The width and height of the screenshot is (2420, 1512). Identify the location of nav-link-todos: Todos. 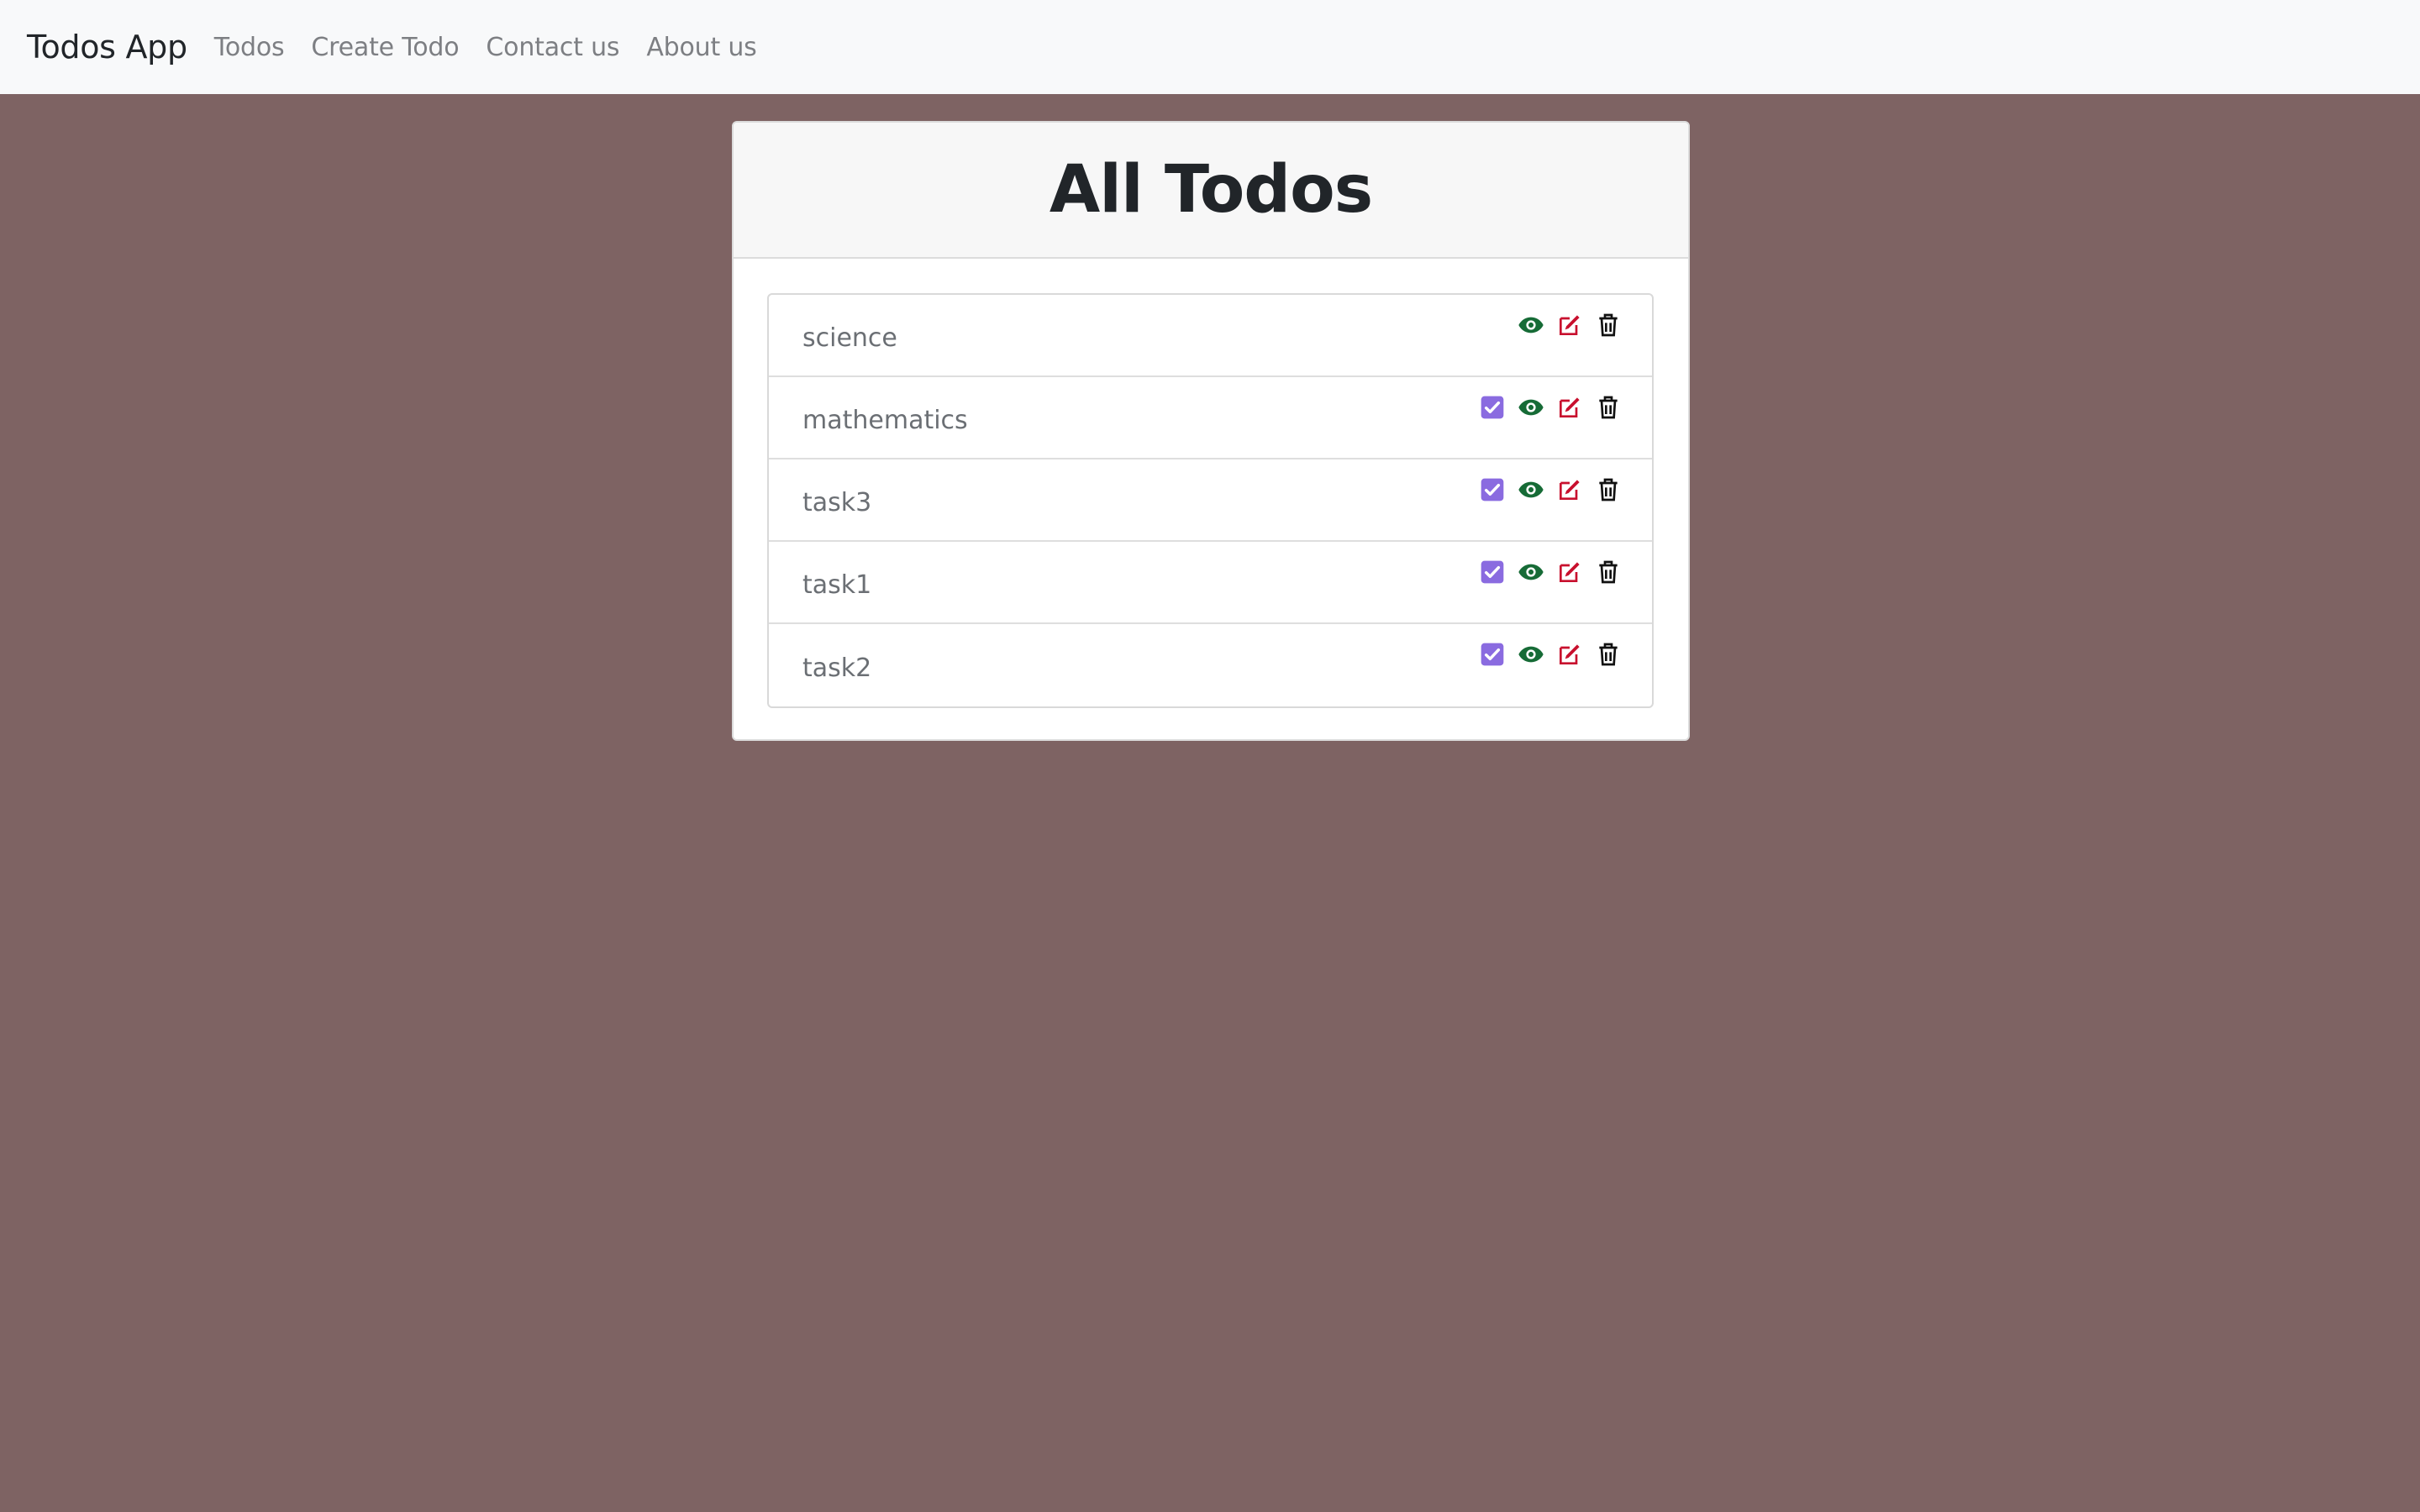
(249, 47).